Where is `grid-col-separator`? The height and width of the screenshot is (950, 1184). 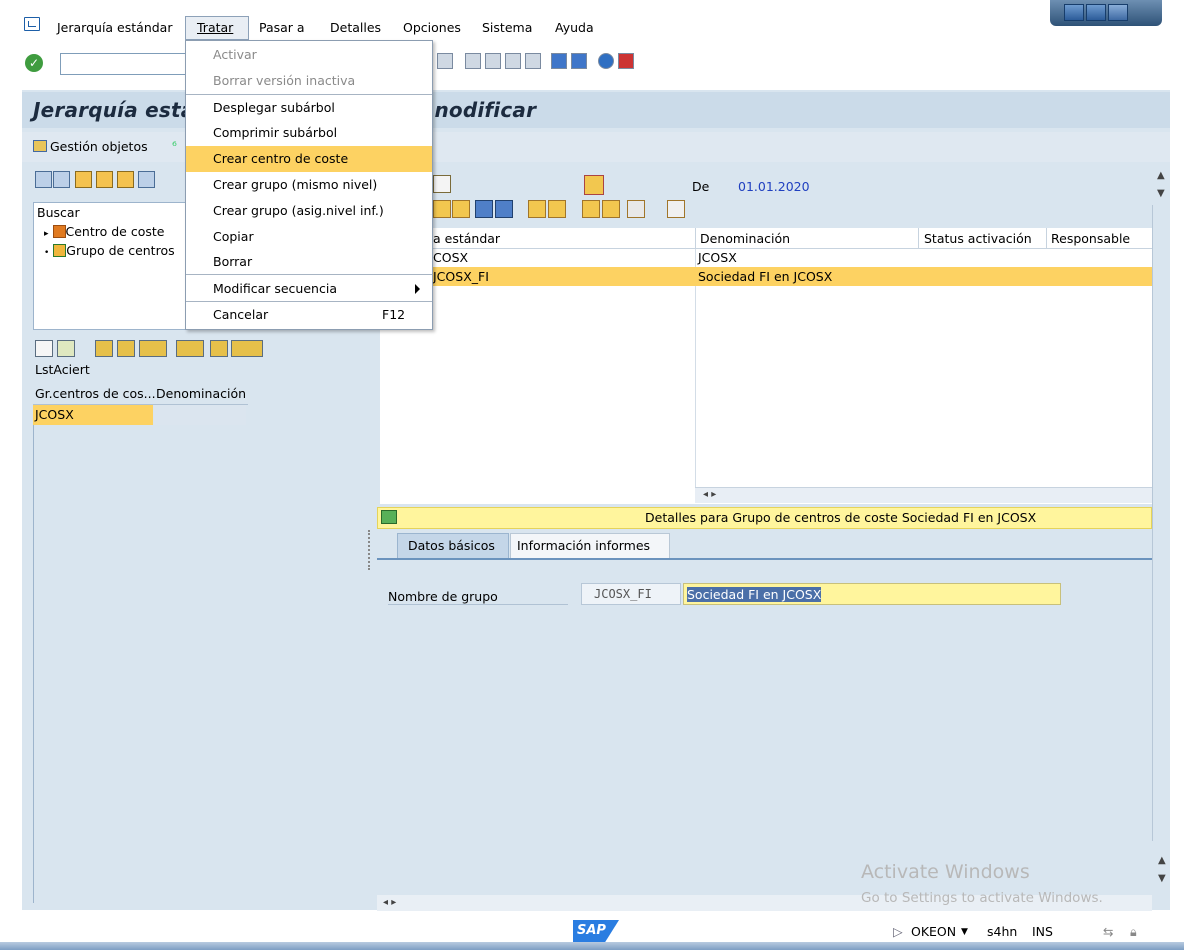
grid-col-separator is located at coordinates (695, 238).